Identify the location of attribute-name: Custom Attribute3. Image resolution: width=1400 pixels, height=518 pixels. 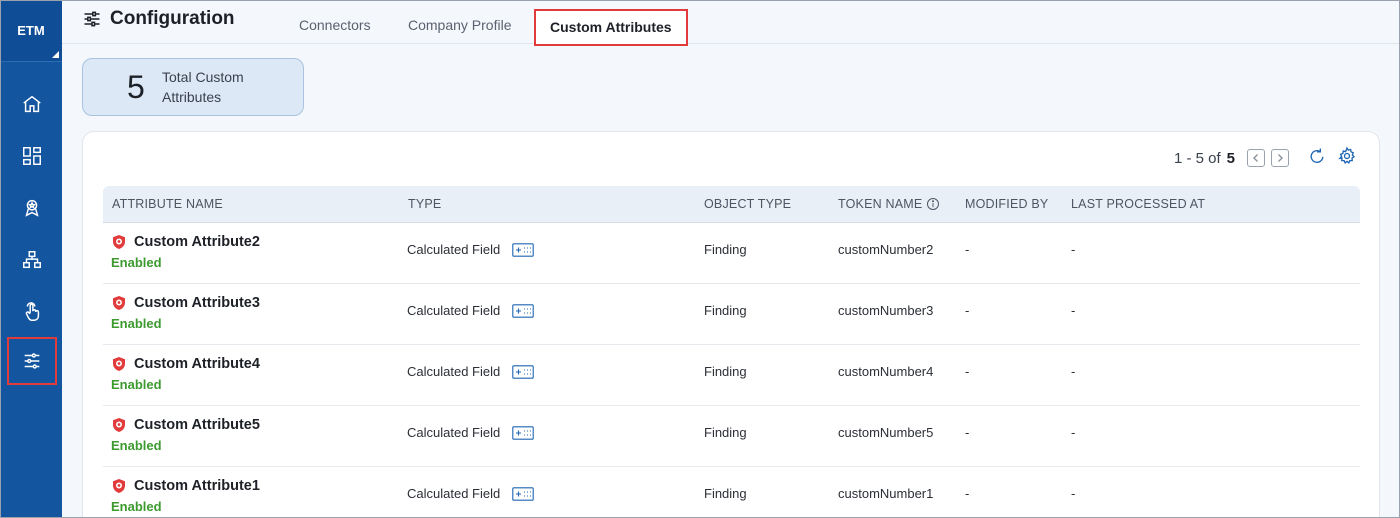
(185, 303).